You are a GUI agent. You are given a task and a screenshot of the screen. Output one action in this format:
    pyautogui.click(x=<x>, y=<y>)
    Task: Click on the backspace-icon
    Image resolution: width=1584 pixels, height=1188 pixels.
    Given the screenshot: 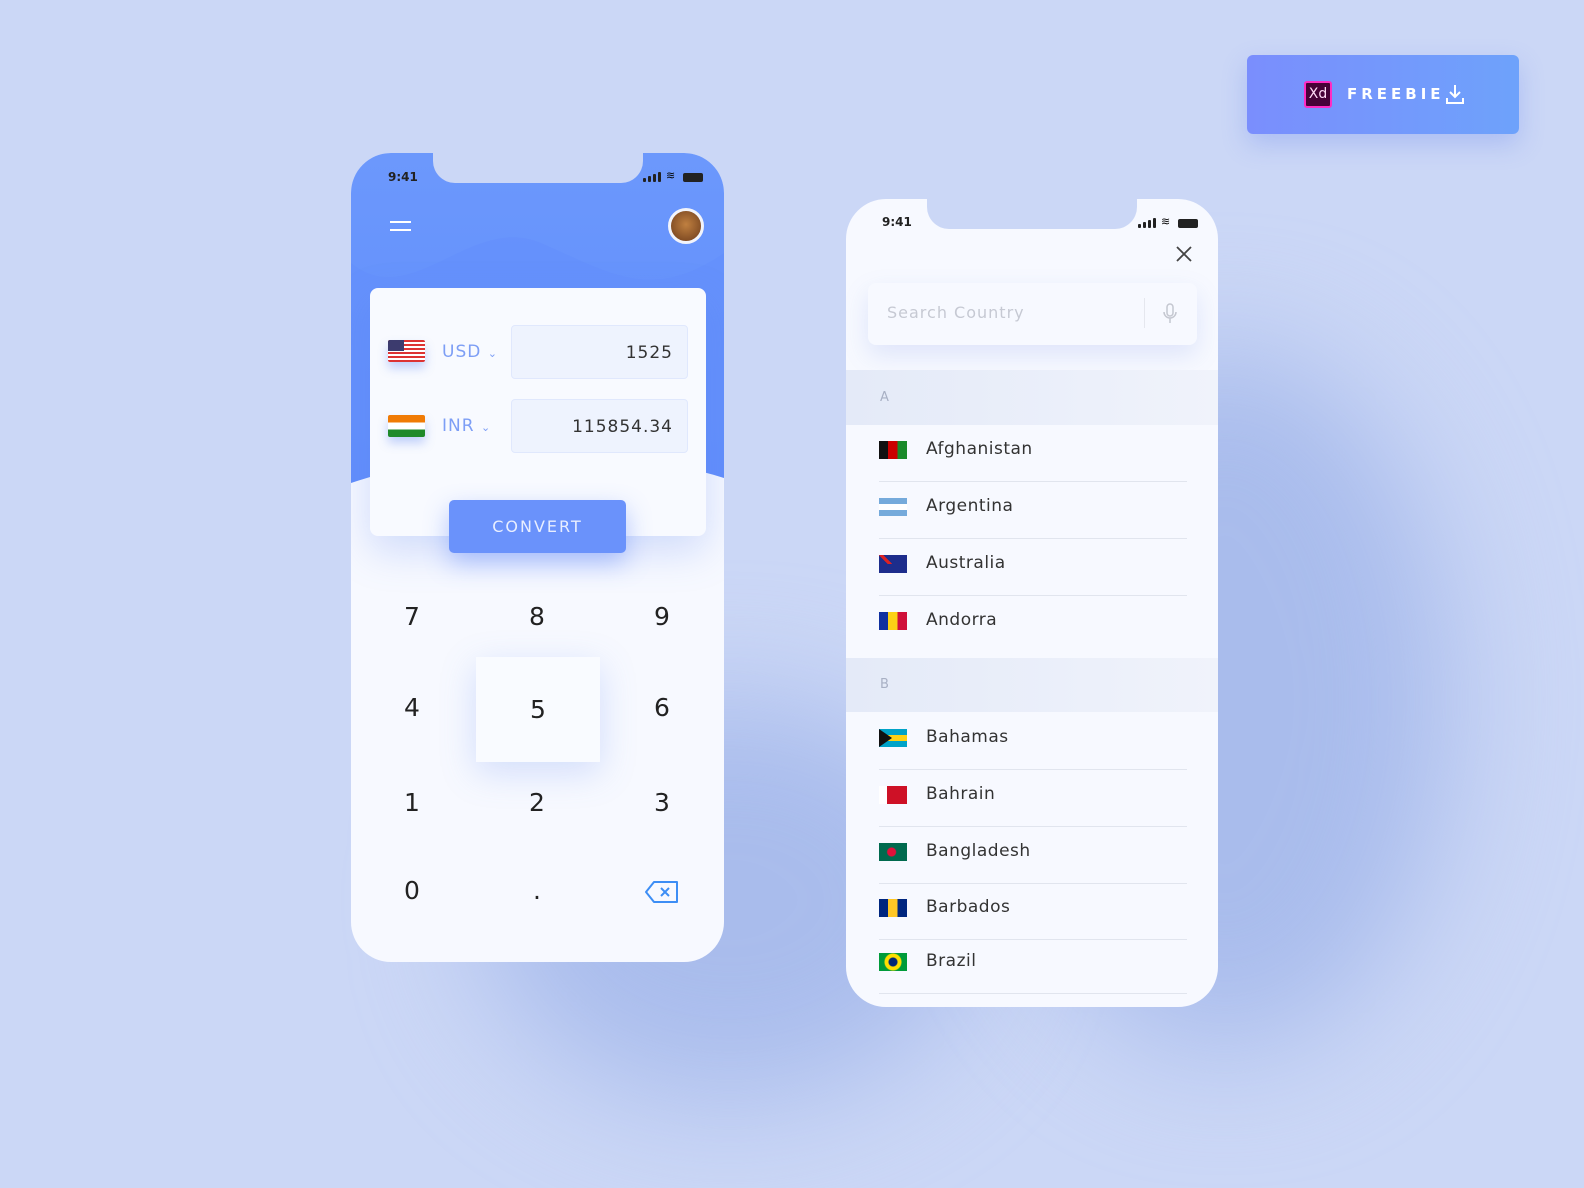 What is the action you would take?
    pyautogui.click(x=661, y=892)
    